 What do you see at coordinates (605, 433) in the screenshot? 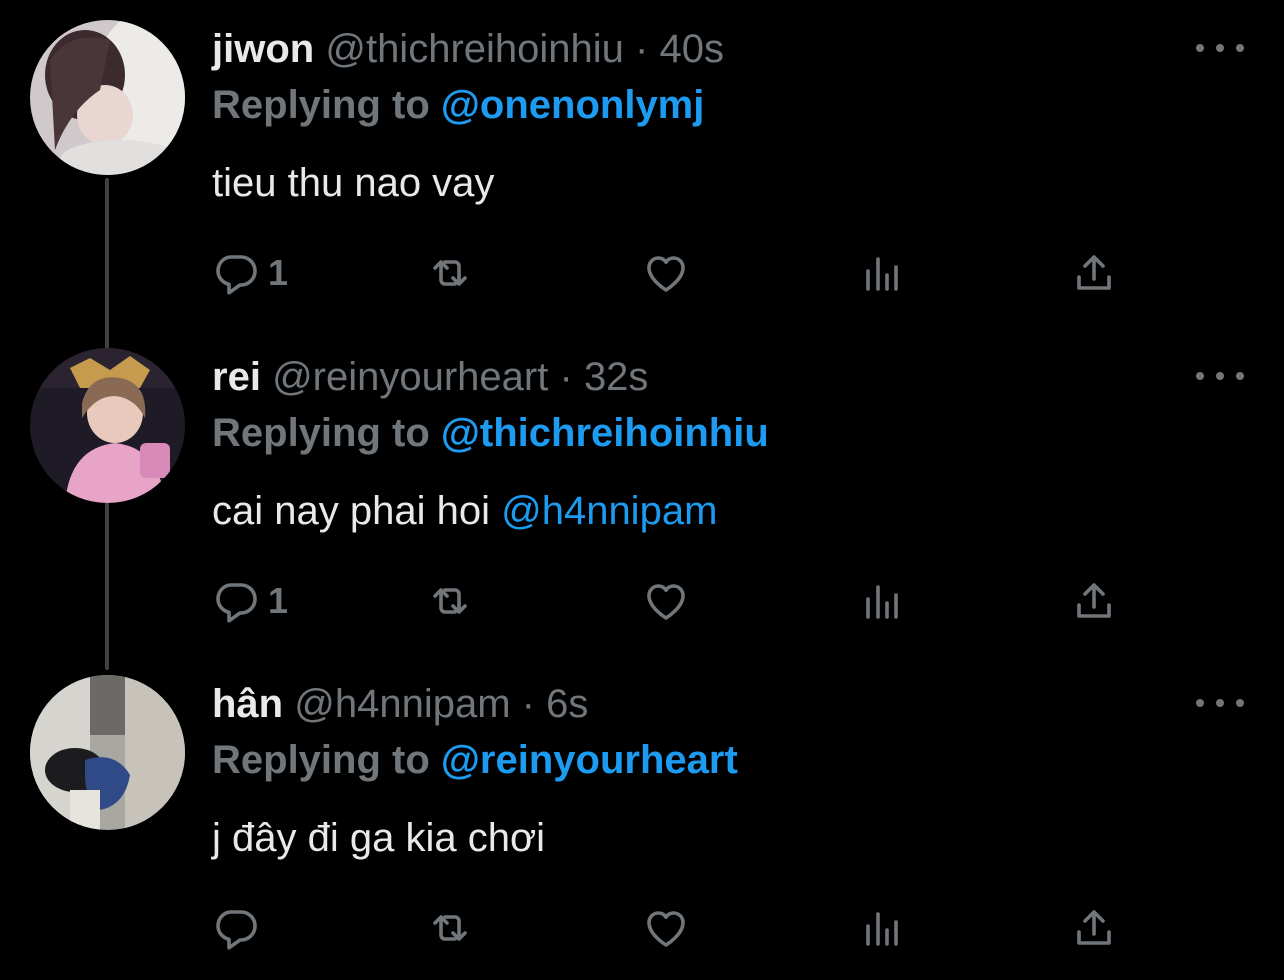
I see `replying-to-mention: @thichreihoinhiu` at bounding box center [605, 433].